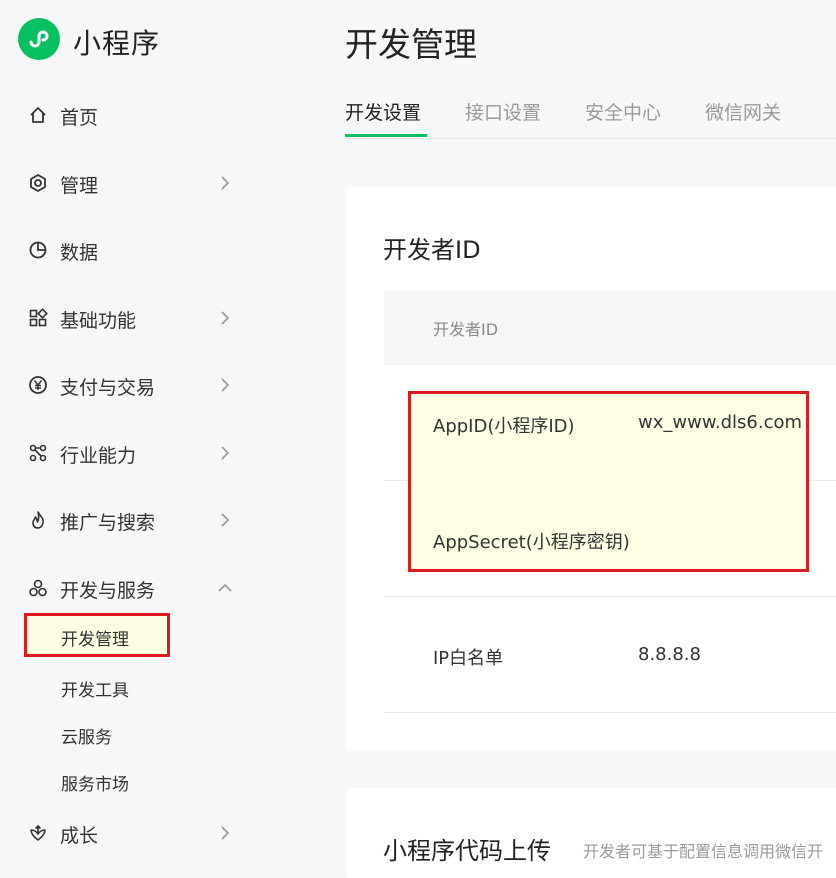 Image resolution: width=836 pixels, height=878 pixels. What do you see at coordinates (743, 111) in the screenshot?
I see `tab-wechat-gateway: 微信网关` at bounding box center [743, 111].